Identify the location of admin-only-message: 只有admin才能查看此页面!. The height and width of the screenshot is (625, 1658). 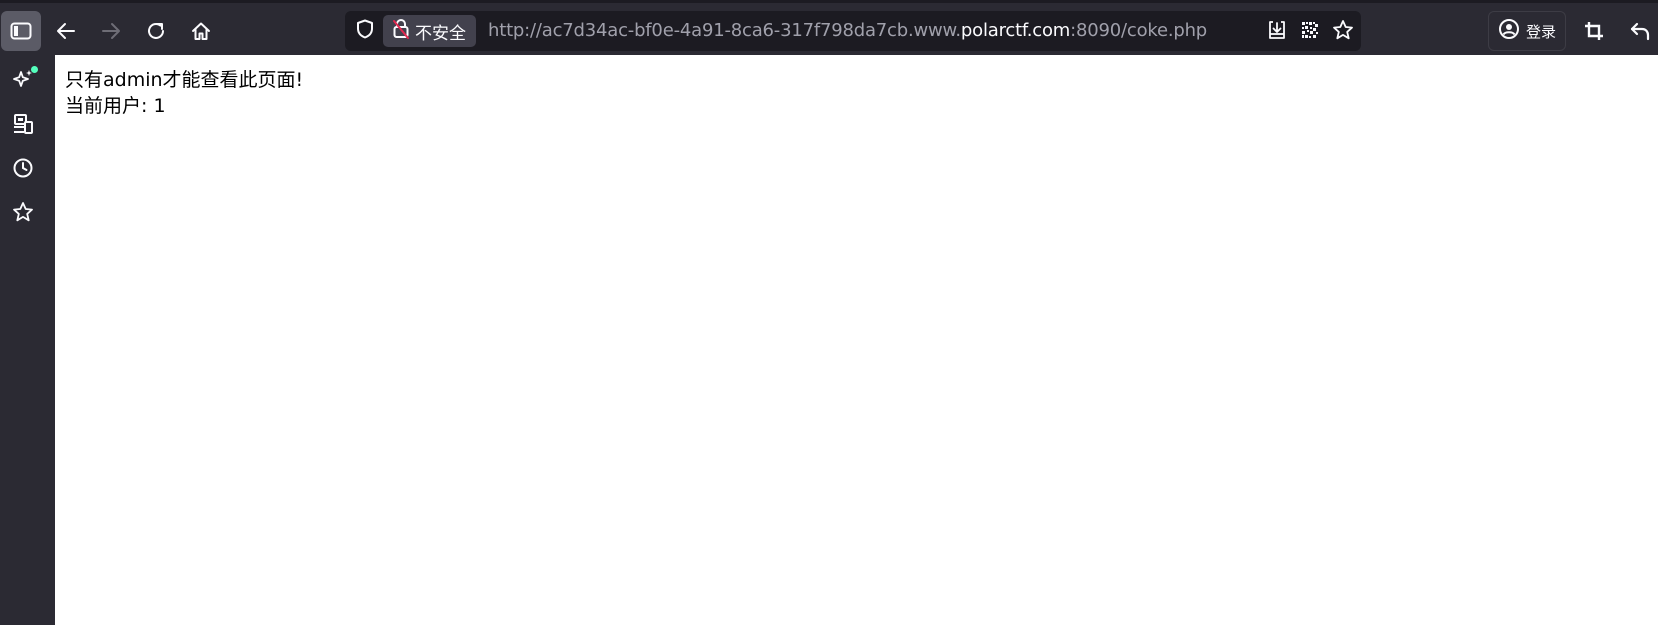
(184, 80).